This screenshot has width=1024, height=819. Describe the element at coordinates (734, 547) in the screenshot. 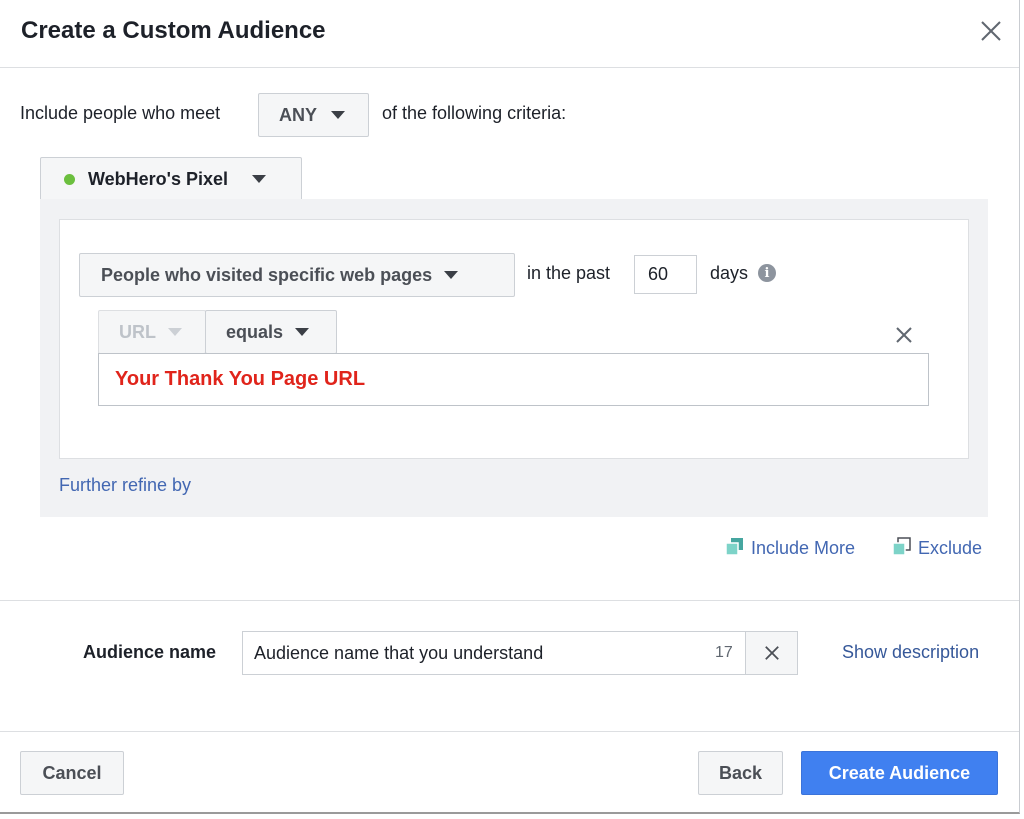

I see `include-more-icon` at that location.